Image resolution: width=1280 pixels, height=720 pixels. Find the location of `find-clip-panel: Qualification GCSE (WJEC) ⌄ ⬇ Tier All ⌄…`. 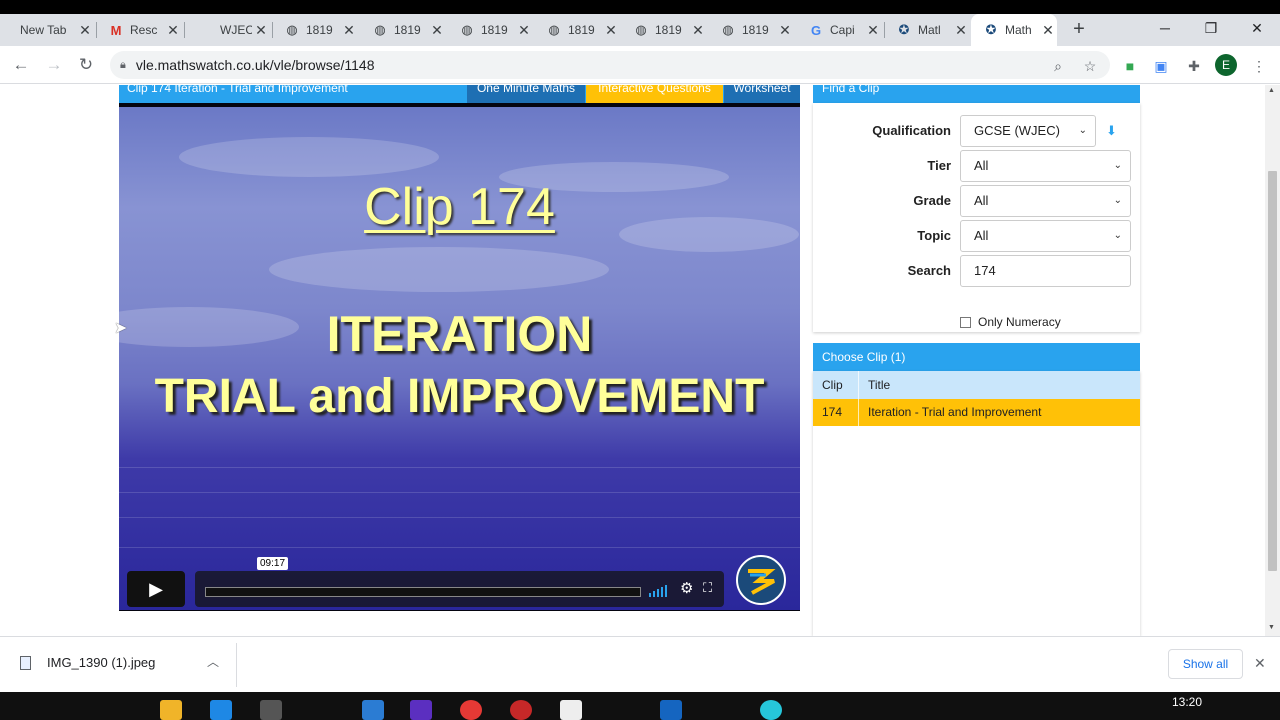

find-clip-panel: Qualification GCSE (WJEC) ⌄ ⬇ Tier All ⌄… is located at coordinates (976, 217).